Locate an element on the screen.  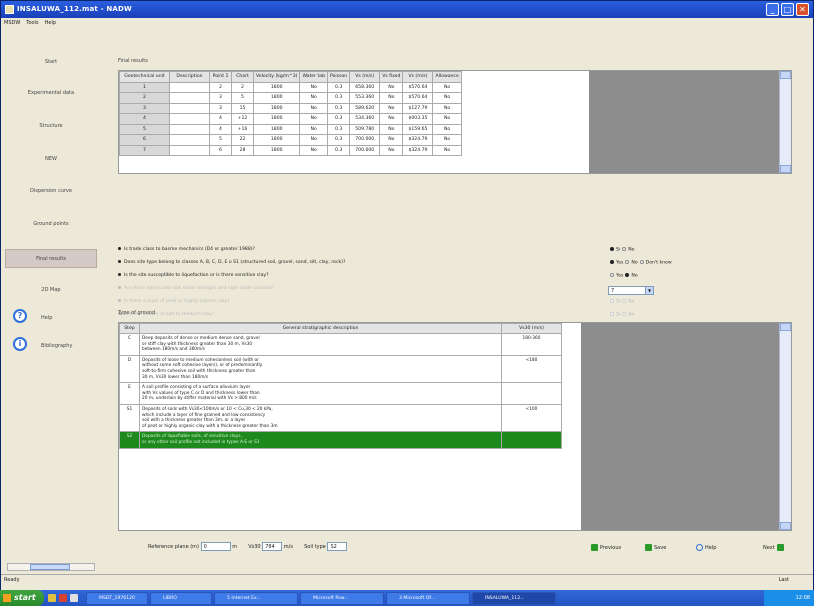
sidebar-scrollbar is located at coordinates (51, 567).